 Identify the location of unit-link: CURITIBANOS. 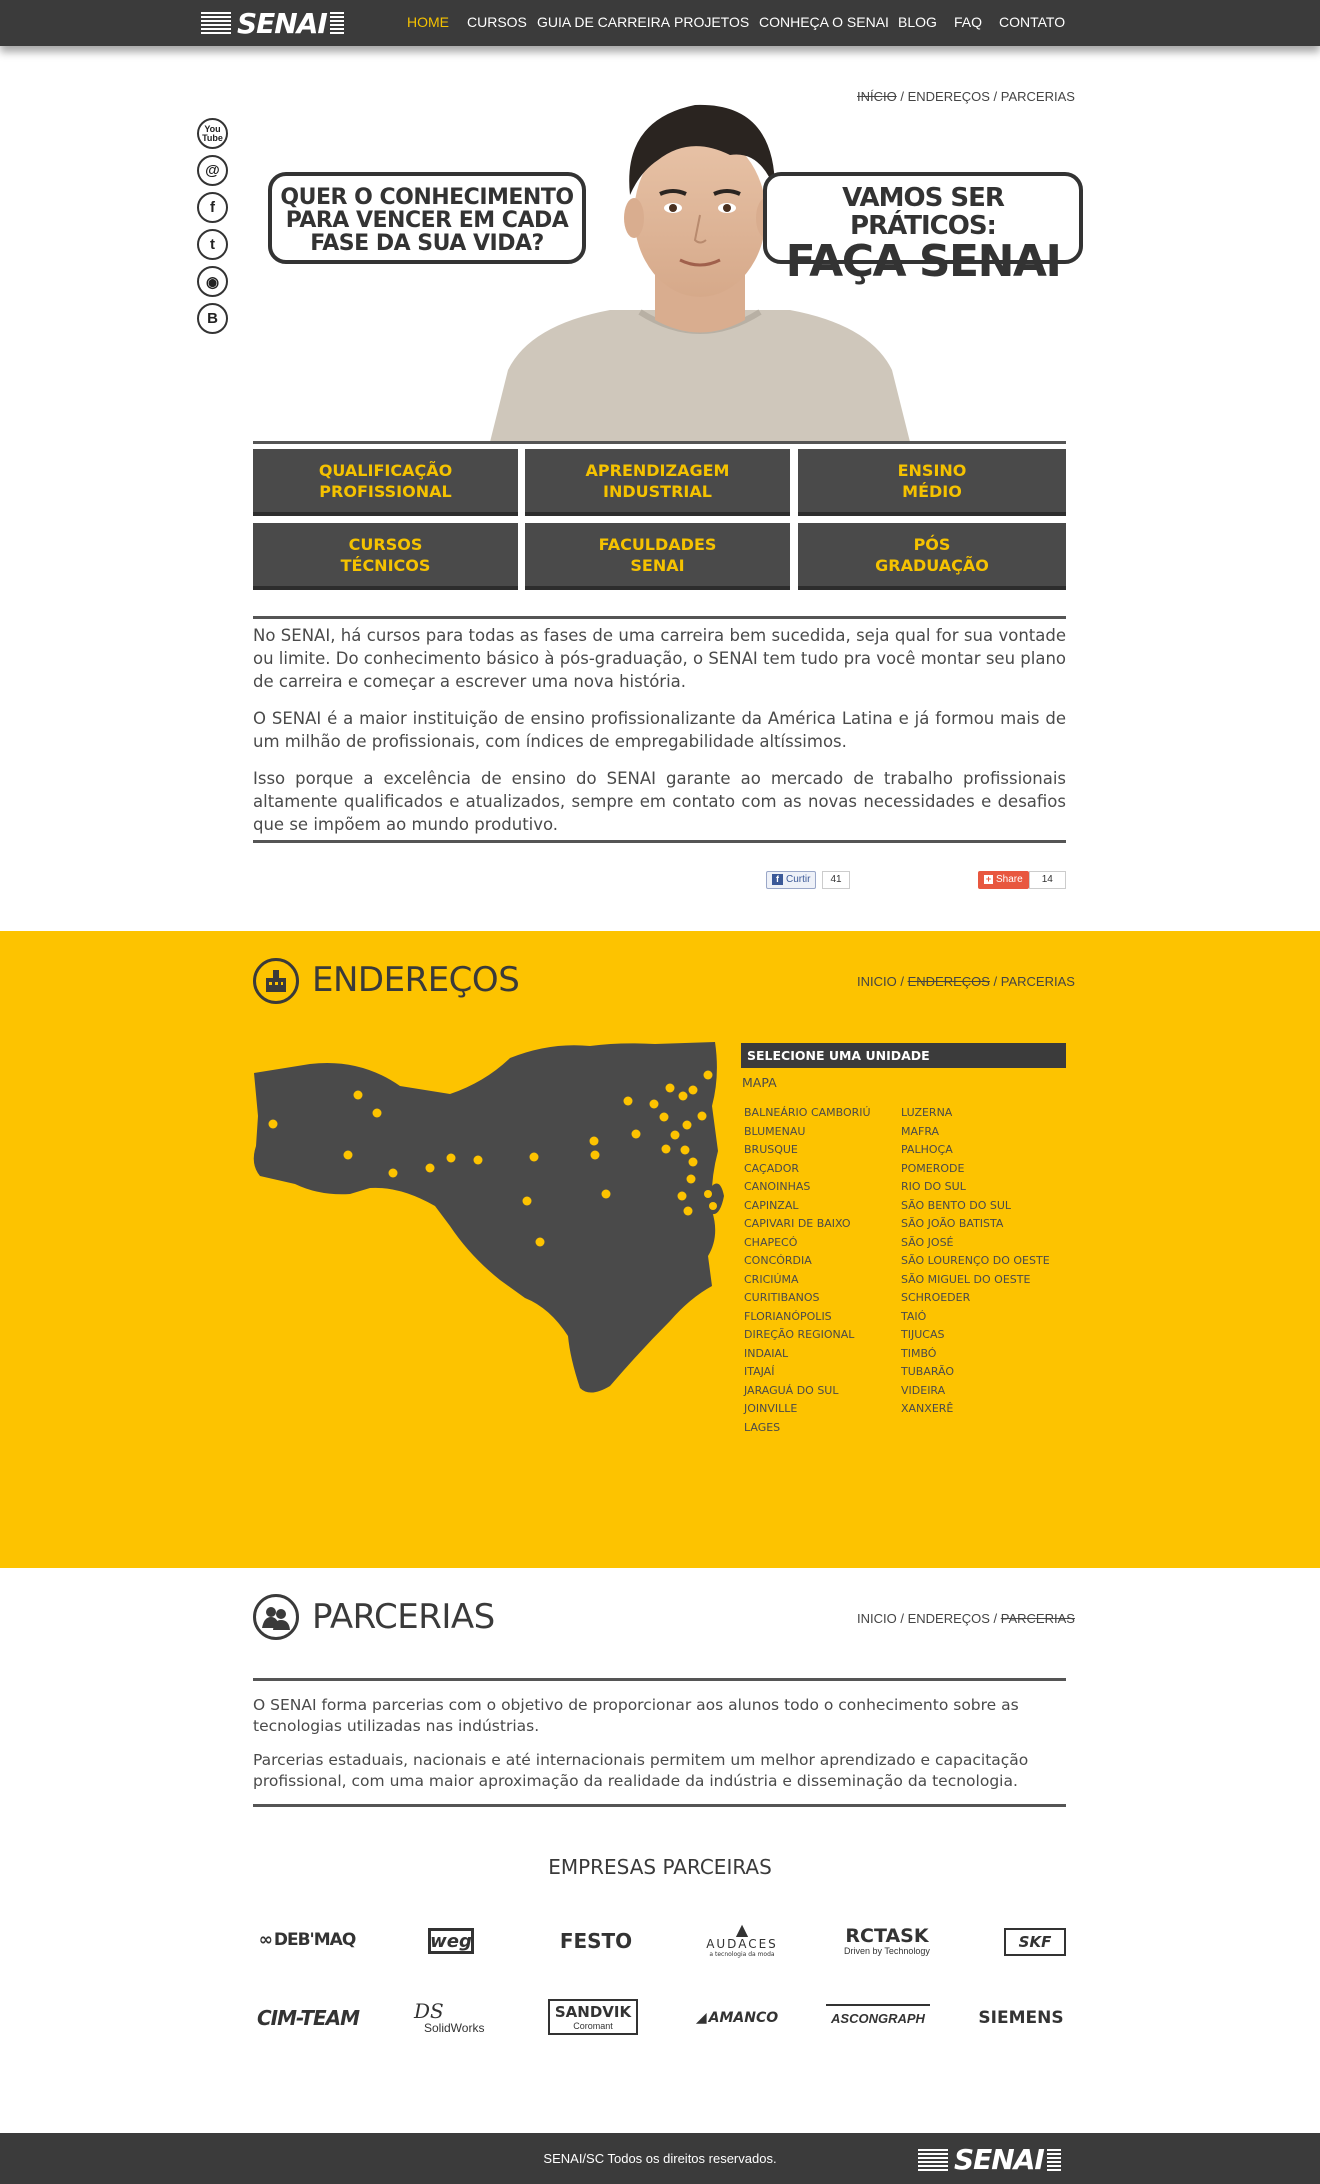
(807, 1298).